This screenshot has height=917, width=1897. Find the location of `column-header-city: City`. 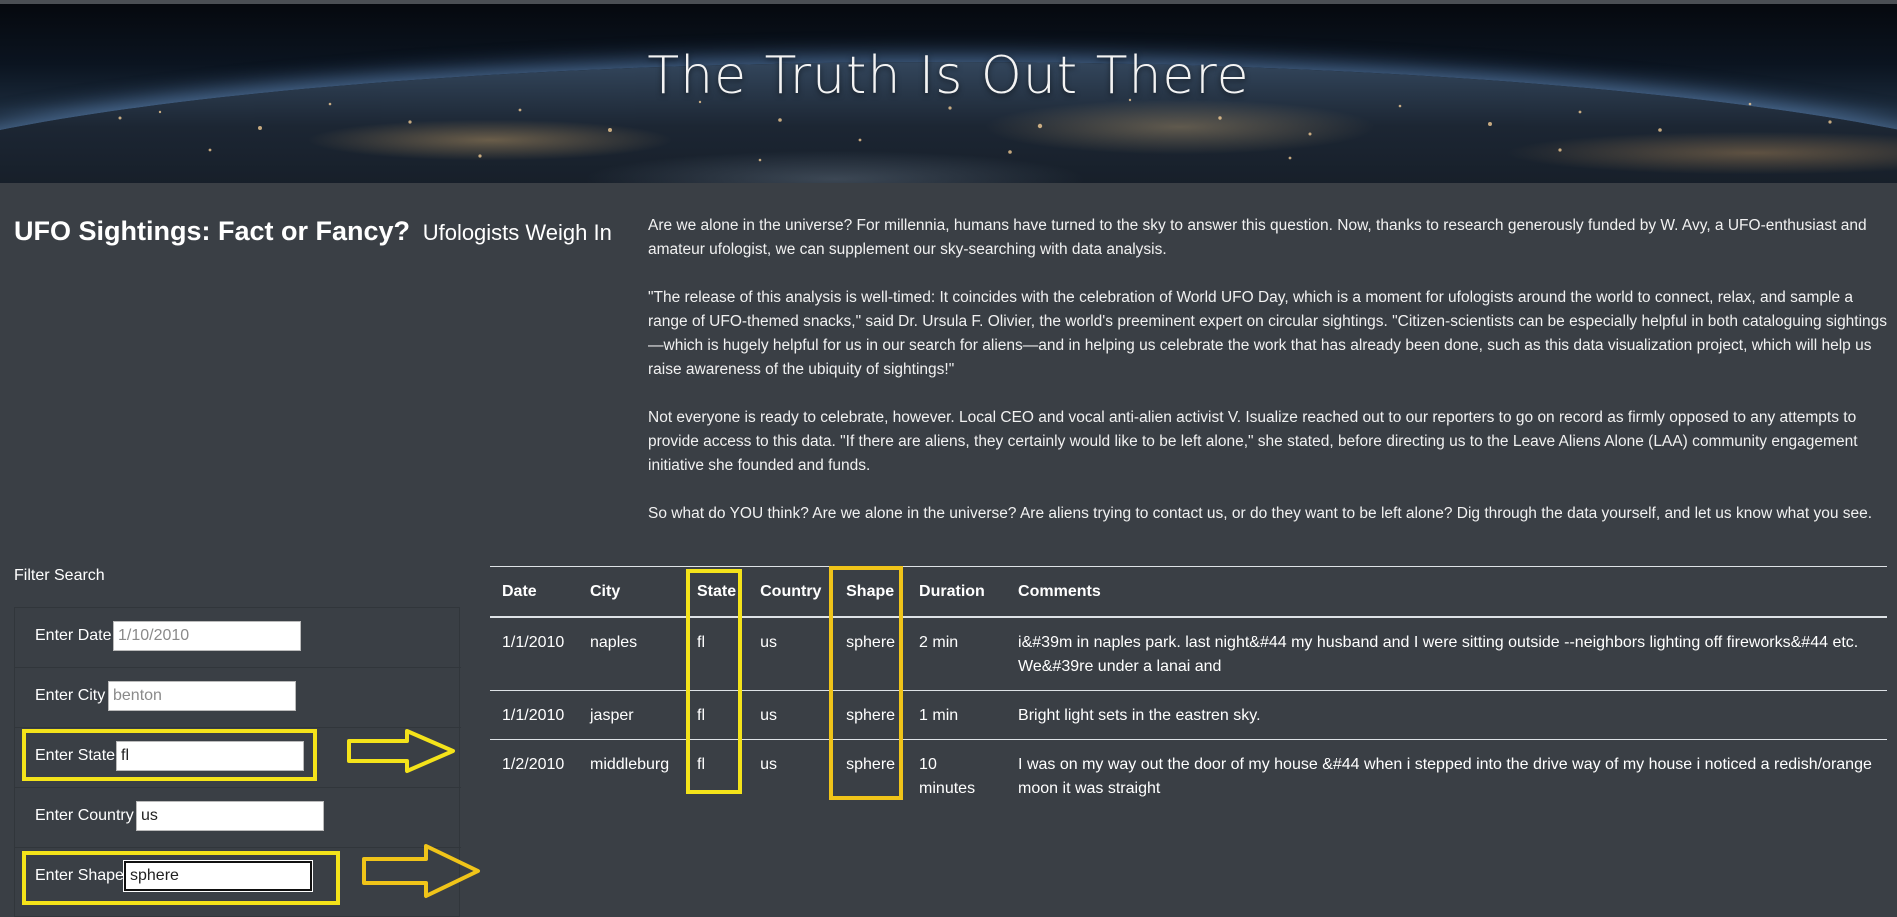

column-header-city: City is located at coordinates (605, 591).